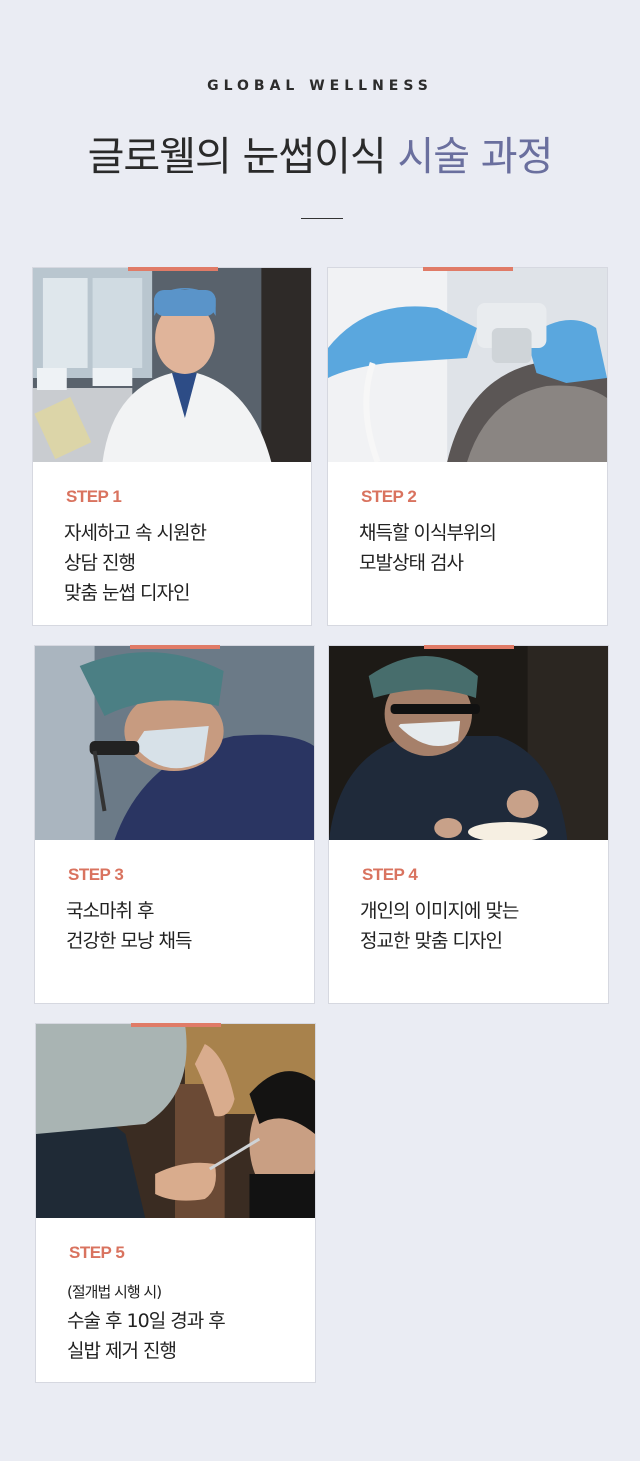 Image resolution: width=640 pixels, height=1461 pixels. What do you see at coordinates (146, 1321) in the screenshot?
I see `step-text: 수술 후 10일 경과 후` at bounding box center [146, 1321].